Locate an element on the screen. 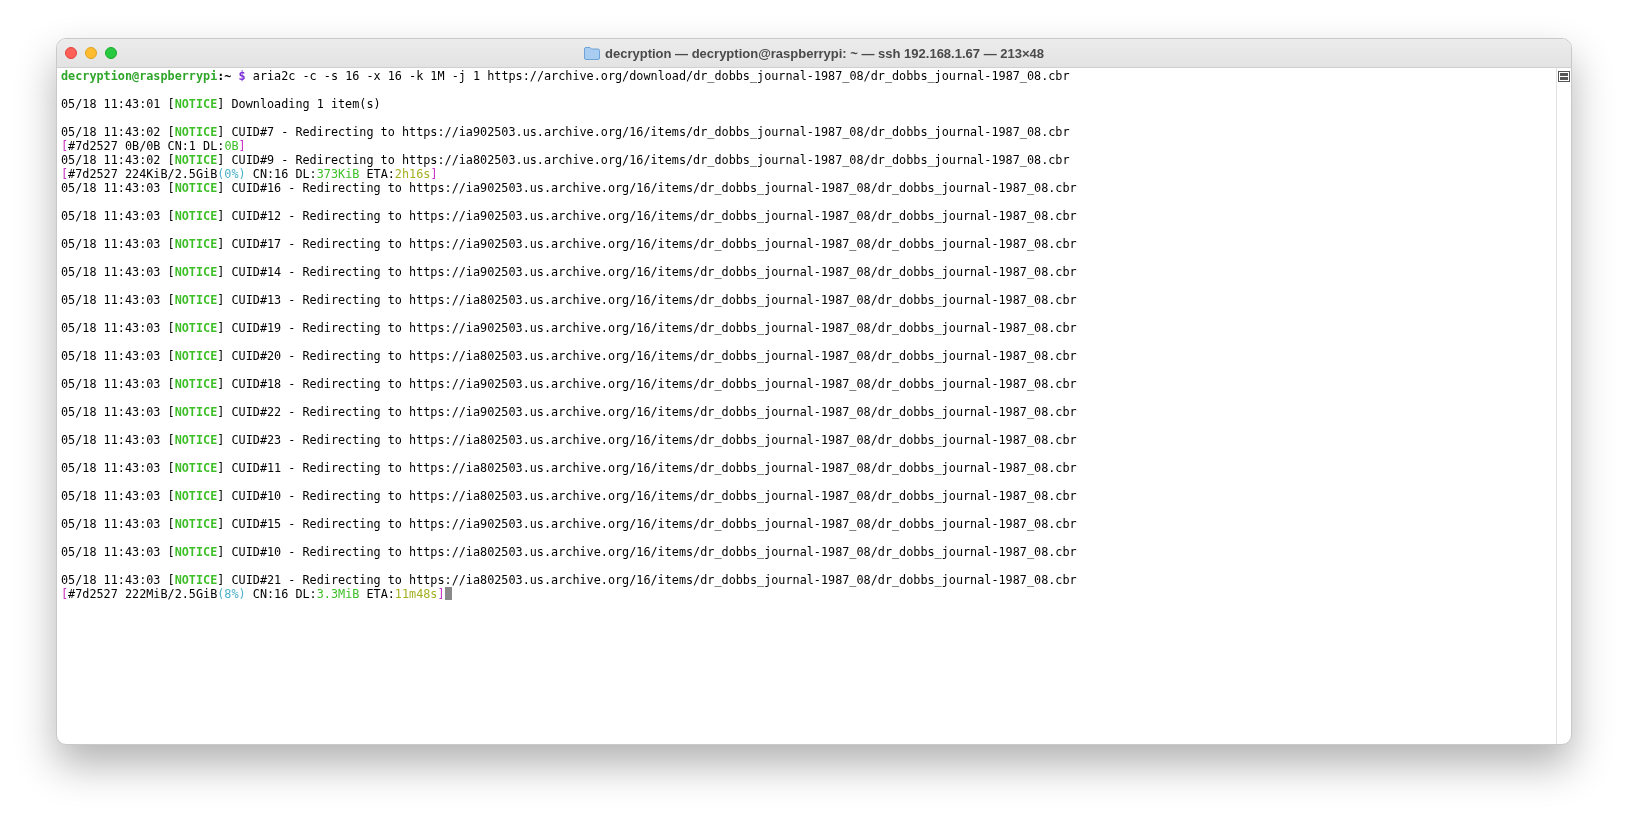 This screenshot has width=1628, height=819. terminal-line: 05/18 11:43:03 [NOTICE] CUID#22 - Redirecting to https://ia902503.us.archive.org/16/items/dr_dobbs_journal-1987_08/dr_dobbs_journal-1987_08.cbr is located at coordinates (569, 411).